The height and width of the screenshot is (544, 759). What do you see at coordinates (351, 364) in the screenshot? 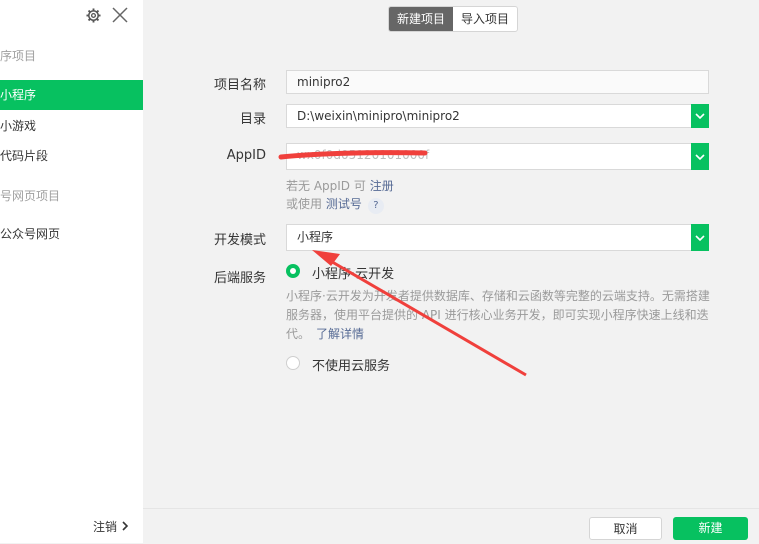
I see `no-cloud-label: 不使用云服务` at bounding box center [351, 364].